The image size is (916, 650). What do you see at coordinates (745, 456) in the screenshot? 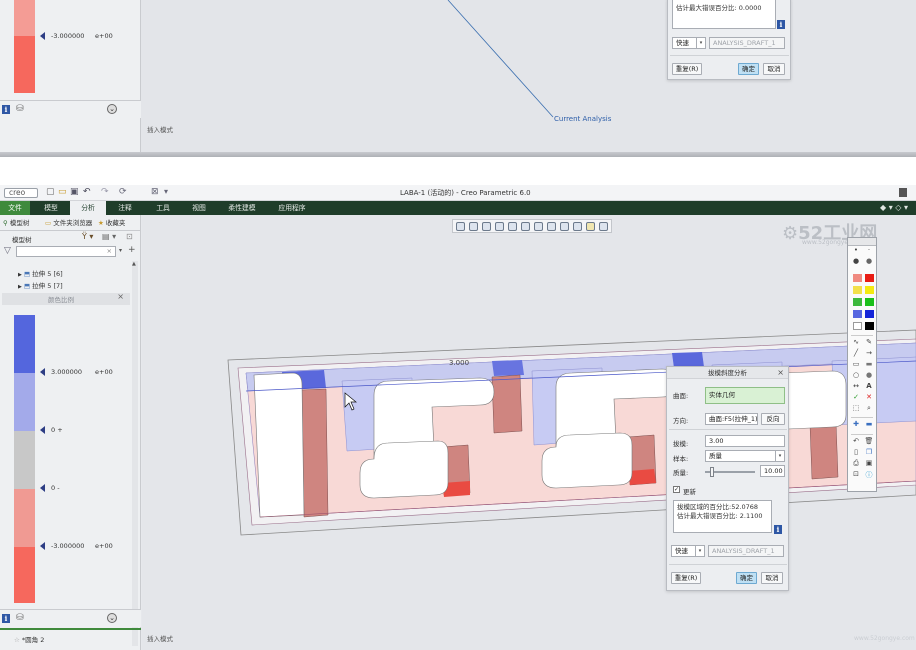
I see `sample-select: 质量 ▾` at bounding box center [745, 456].